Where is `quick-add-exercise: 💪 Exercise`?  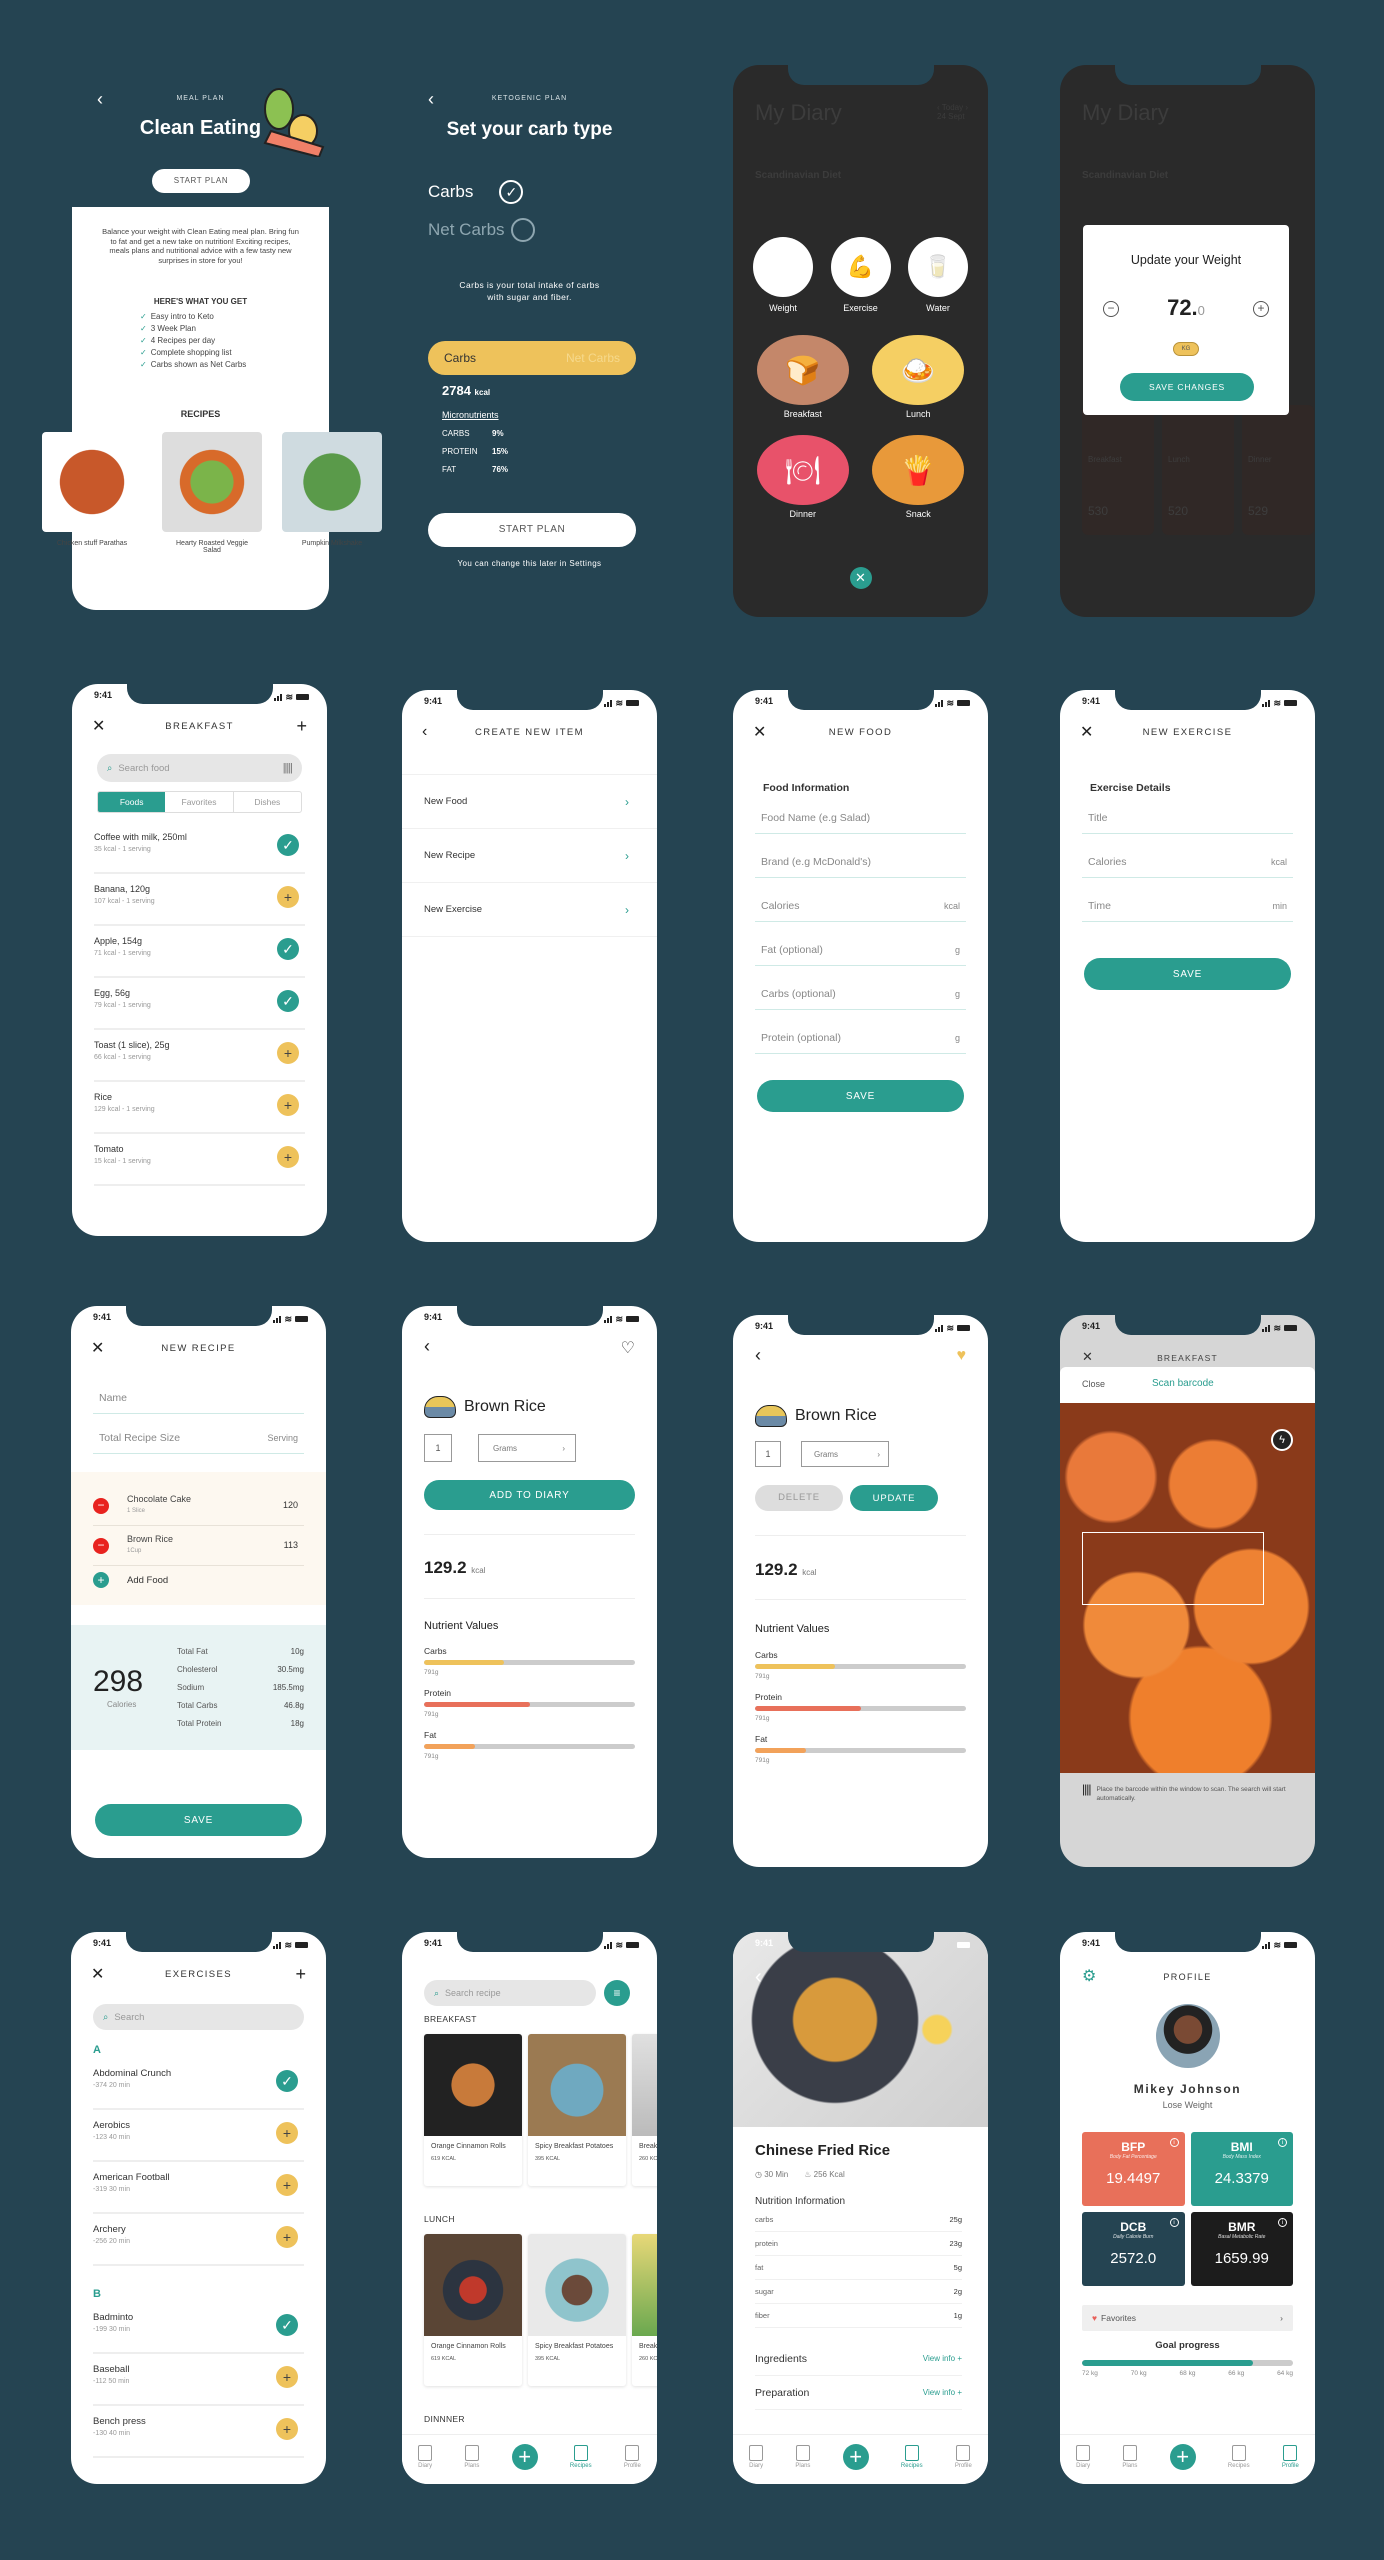
quick-add-exercise: 💪 Exercise is located at coordinates (860, 275).